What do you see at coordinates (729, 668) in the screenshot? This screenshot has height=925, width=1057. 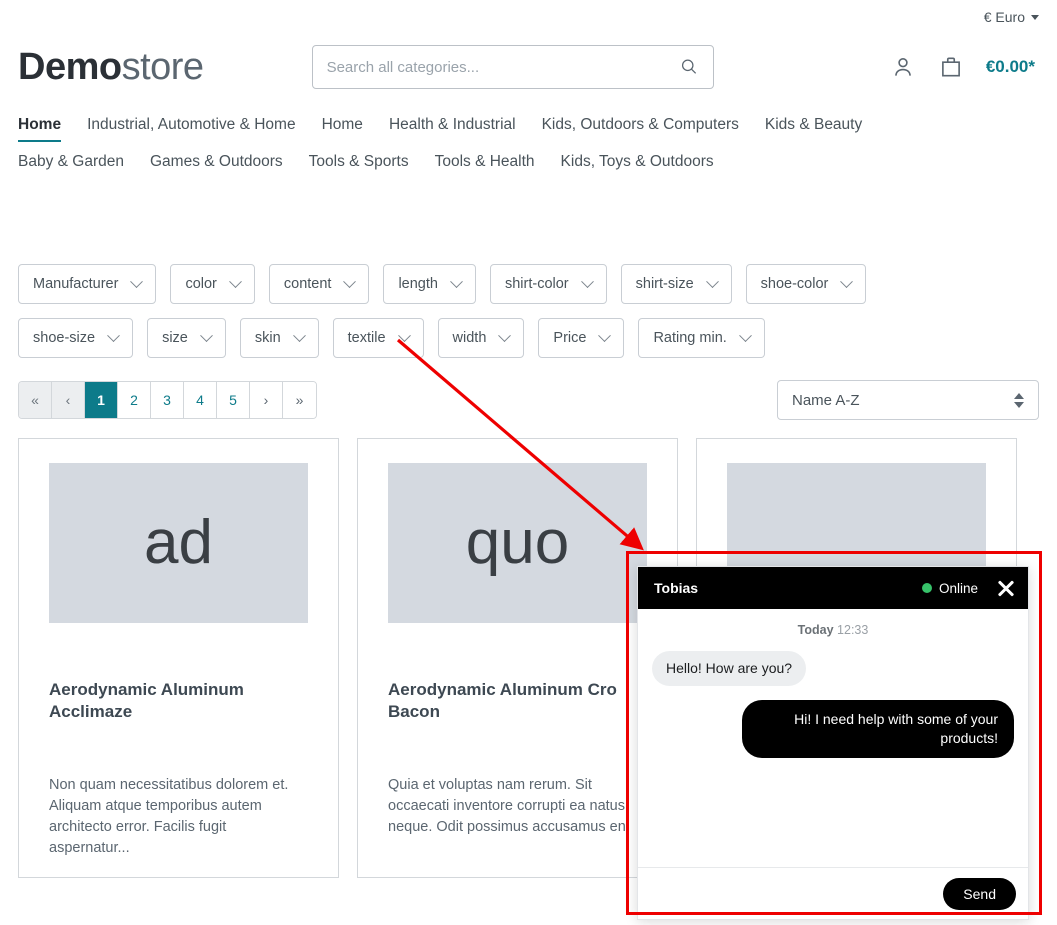 I see `chat-message-incoming: Hello! How are you?` at bounding box center [729, 668].